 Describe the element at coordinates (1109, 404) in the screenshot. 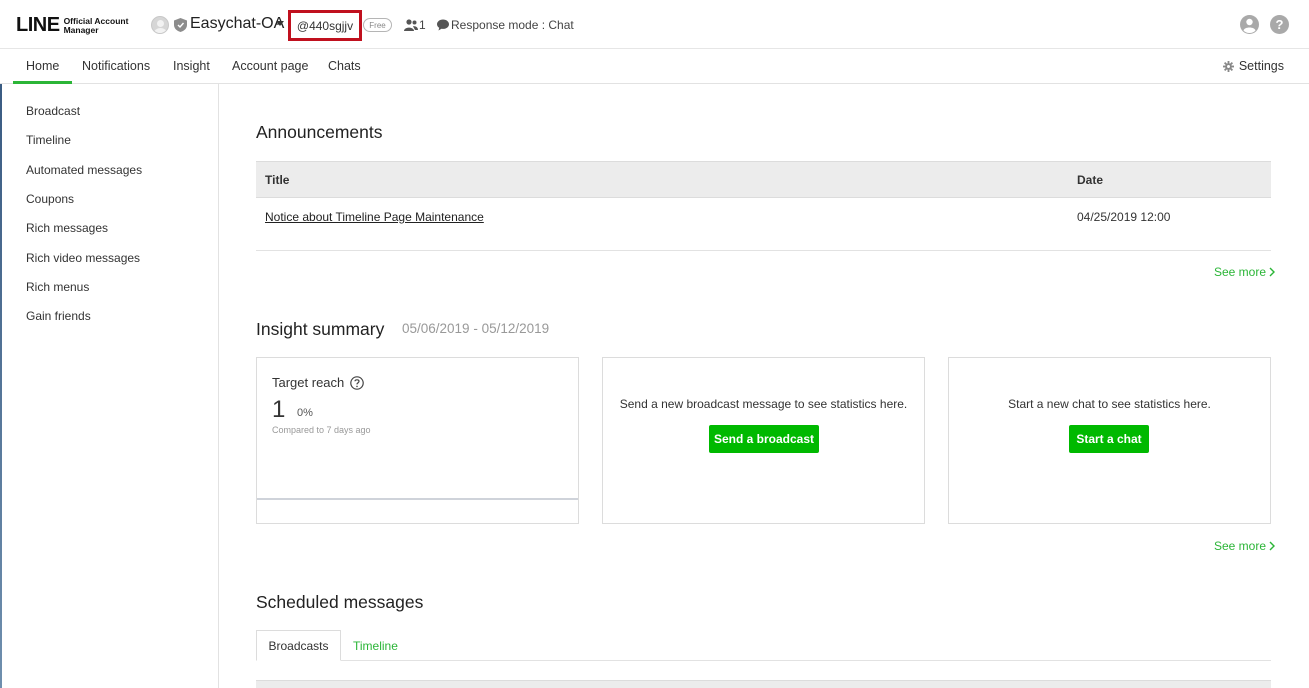

I see `chat-card-text: Start a new chat to see statistics here.` at that location.